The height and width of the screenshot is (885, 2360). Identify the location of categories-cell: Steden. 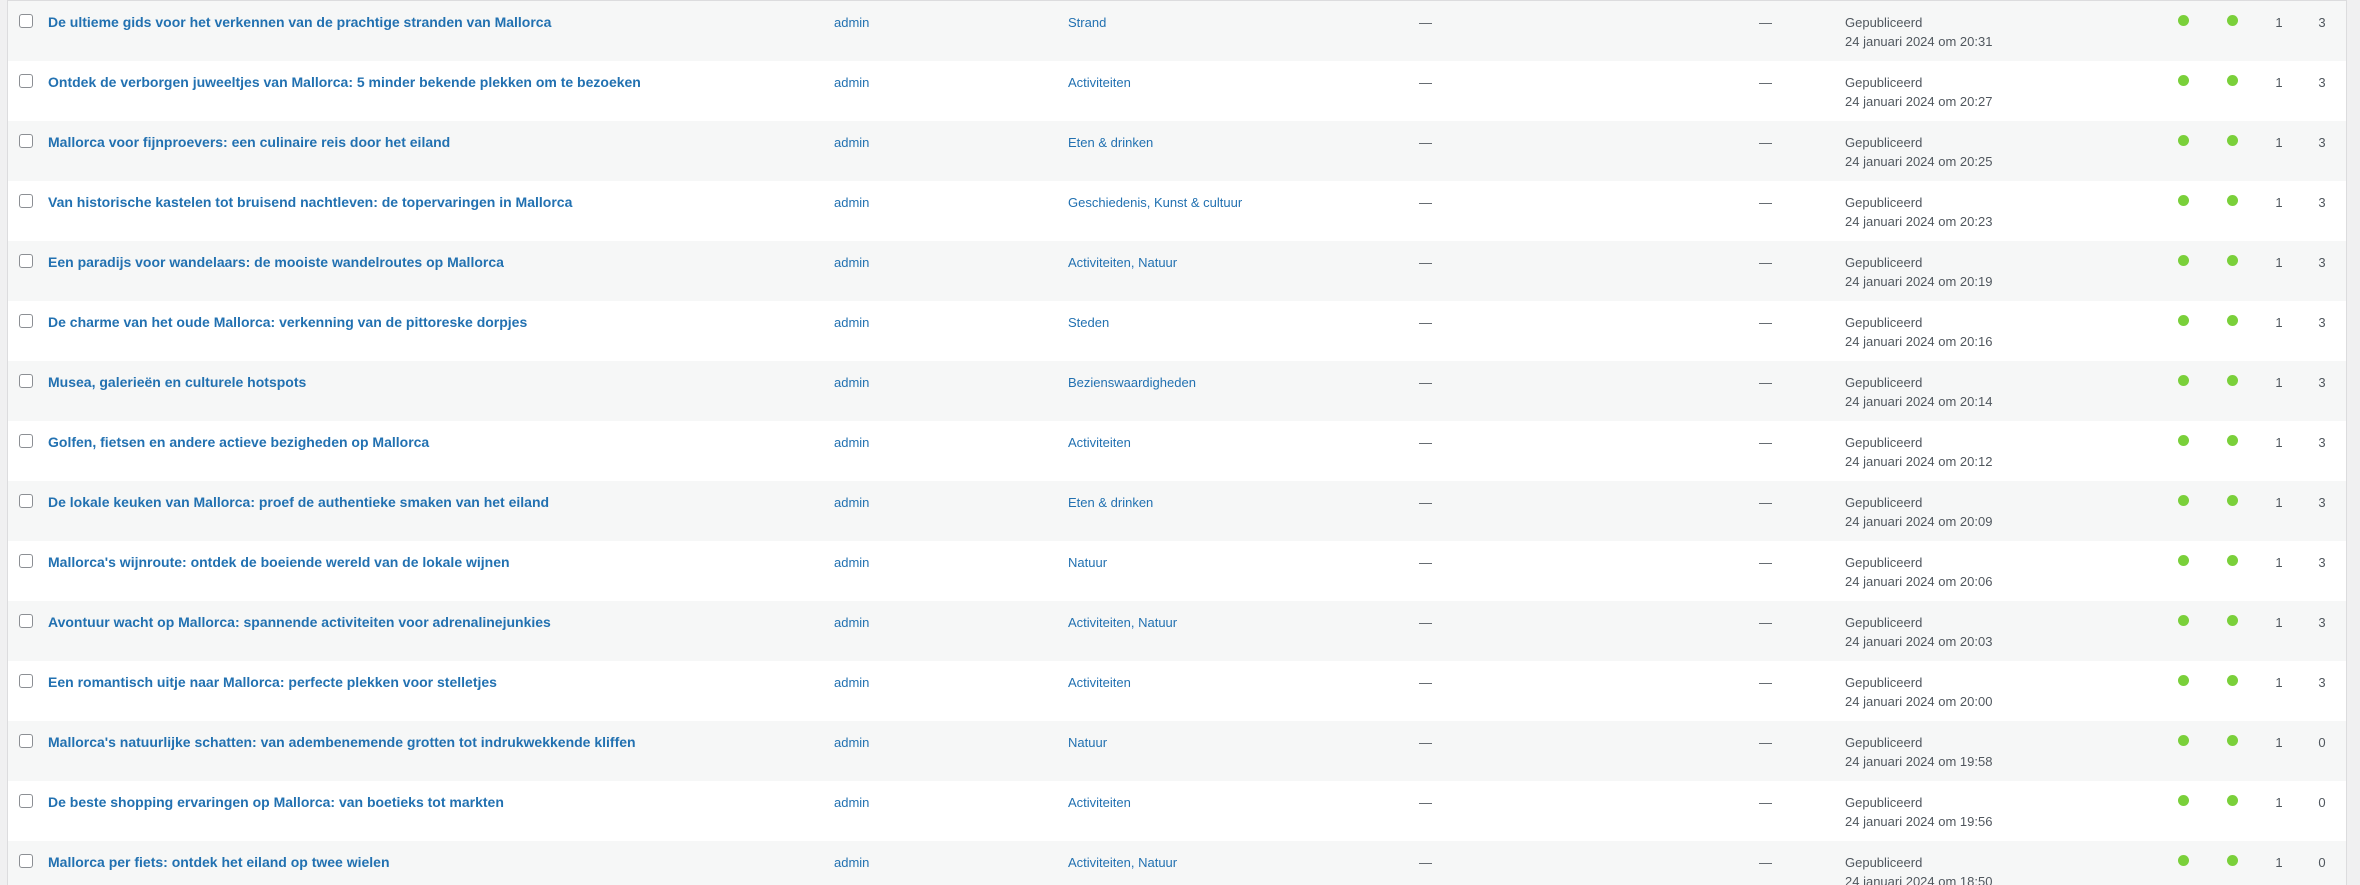
(1088, 322).